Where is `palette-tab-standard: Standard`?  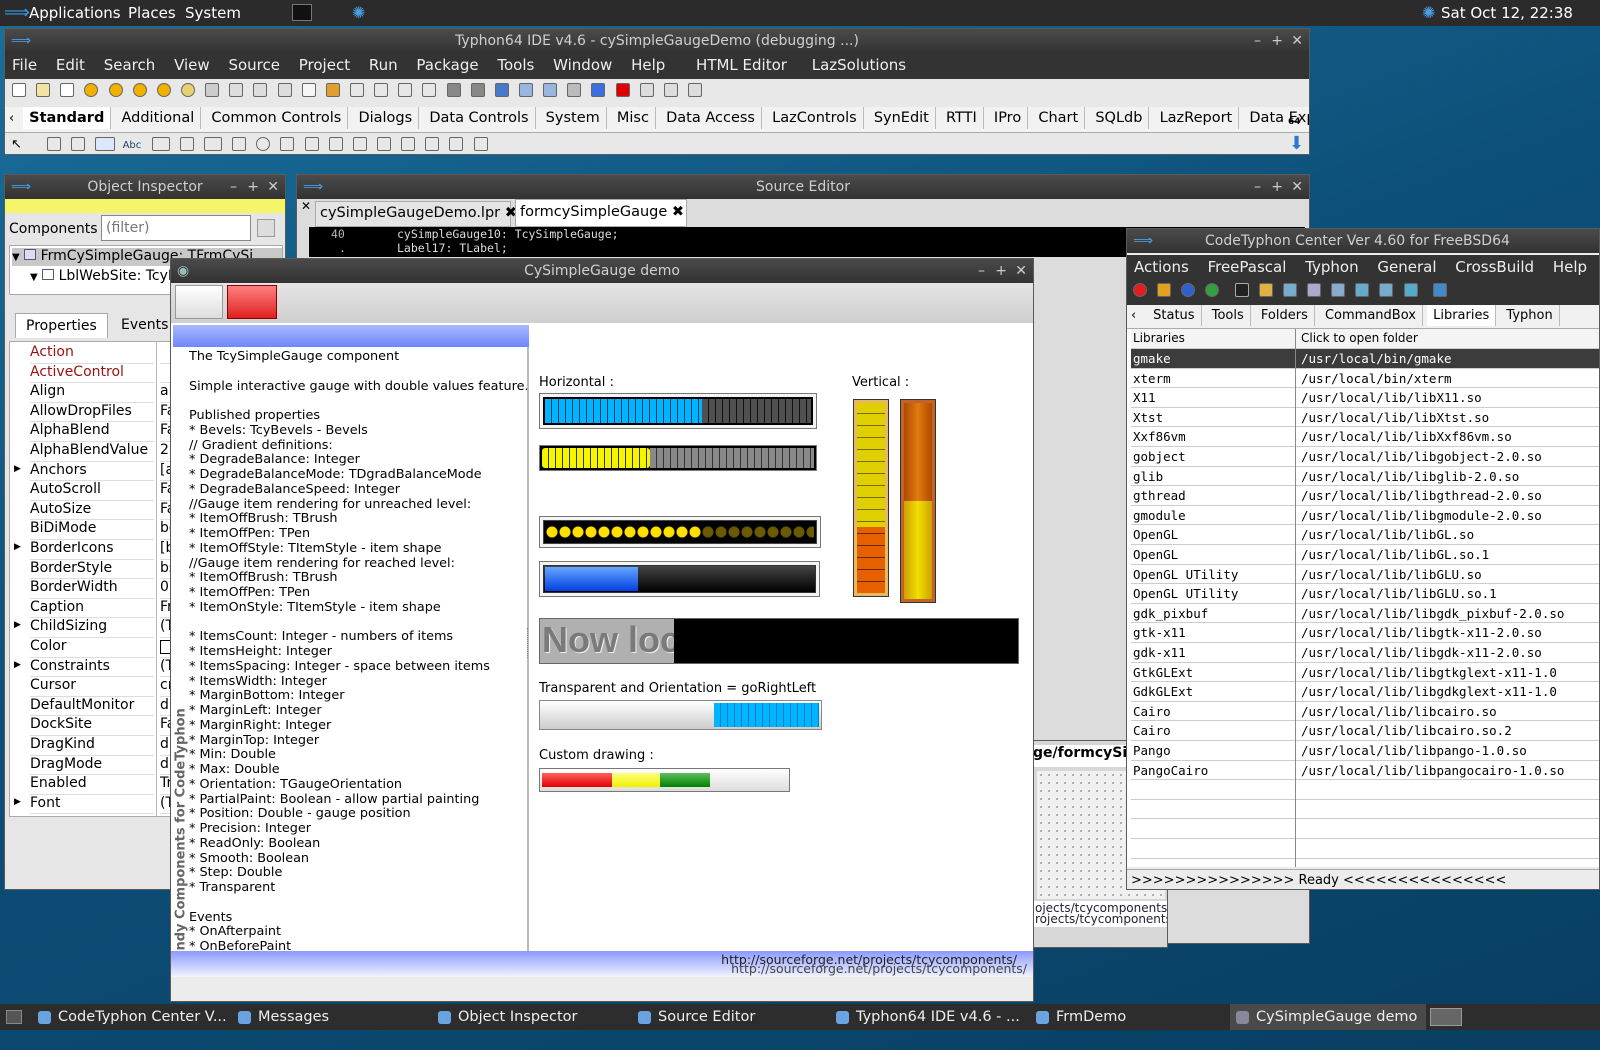
palette-tab-standard: Standard is located at coordinates (67, 118).